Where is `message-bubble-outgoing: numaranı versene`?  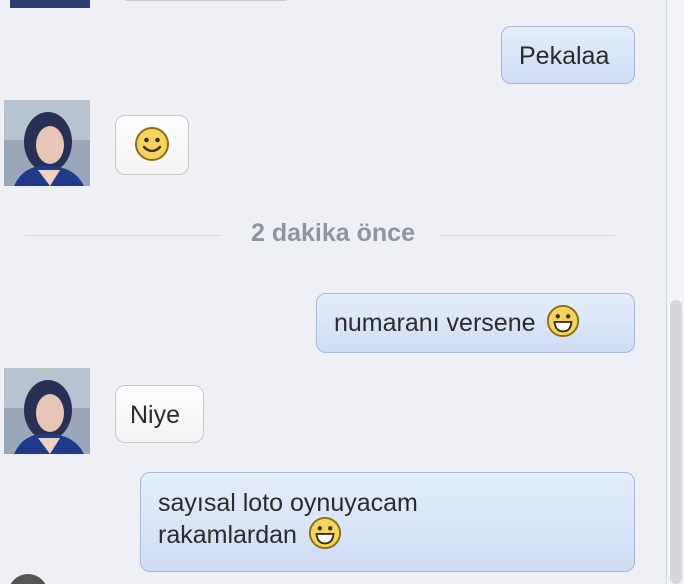 message-bubble-outgoing: numaranı versene is located at coordinates (475, 323).